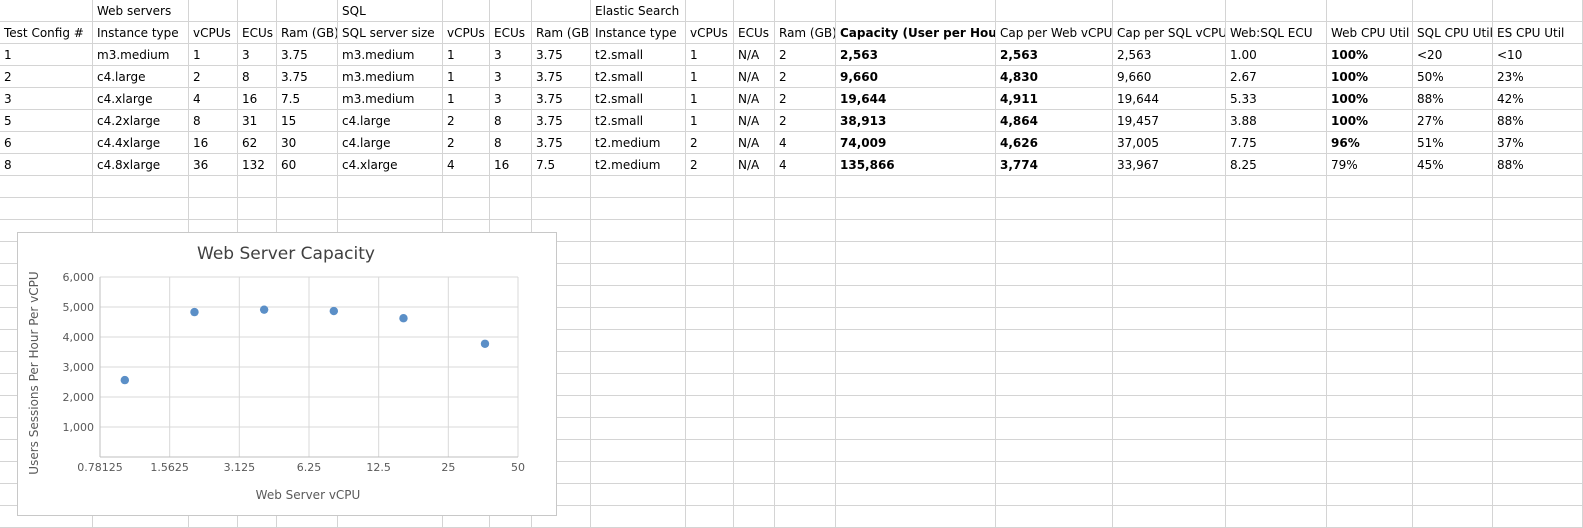  Describe the element at coordinates (1370, 55) in the screenshot. I see `table-cell: 100%` at that location.